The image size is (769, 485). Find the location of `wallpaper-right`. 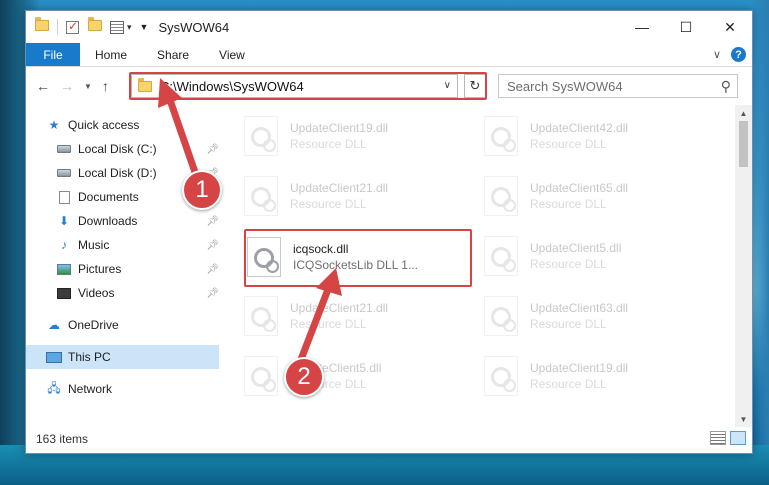

wallpaper-right is located at coordinates (760, 242).